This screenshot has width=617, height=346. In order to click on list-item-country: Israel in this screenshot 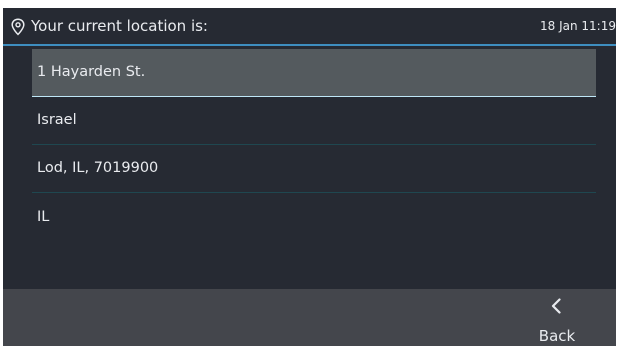, I will do `click(314, 121)`.